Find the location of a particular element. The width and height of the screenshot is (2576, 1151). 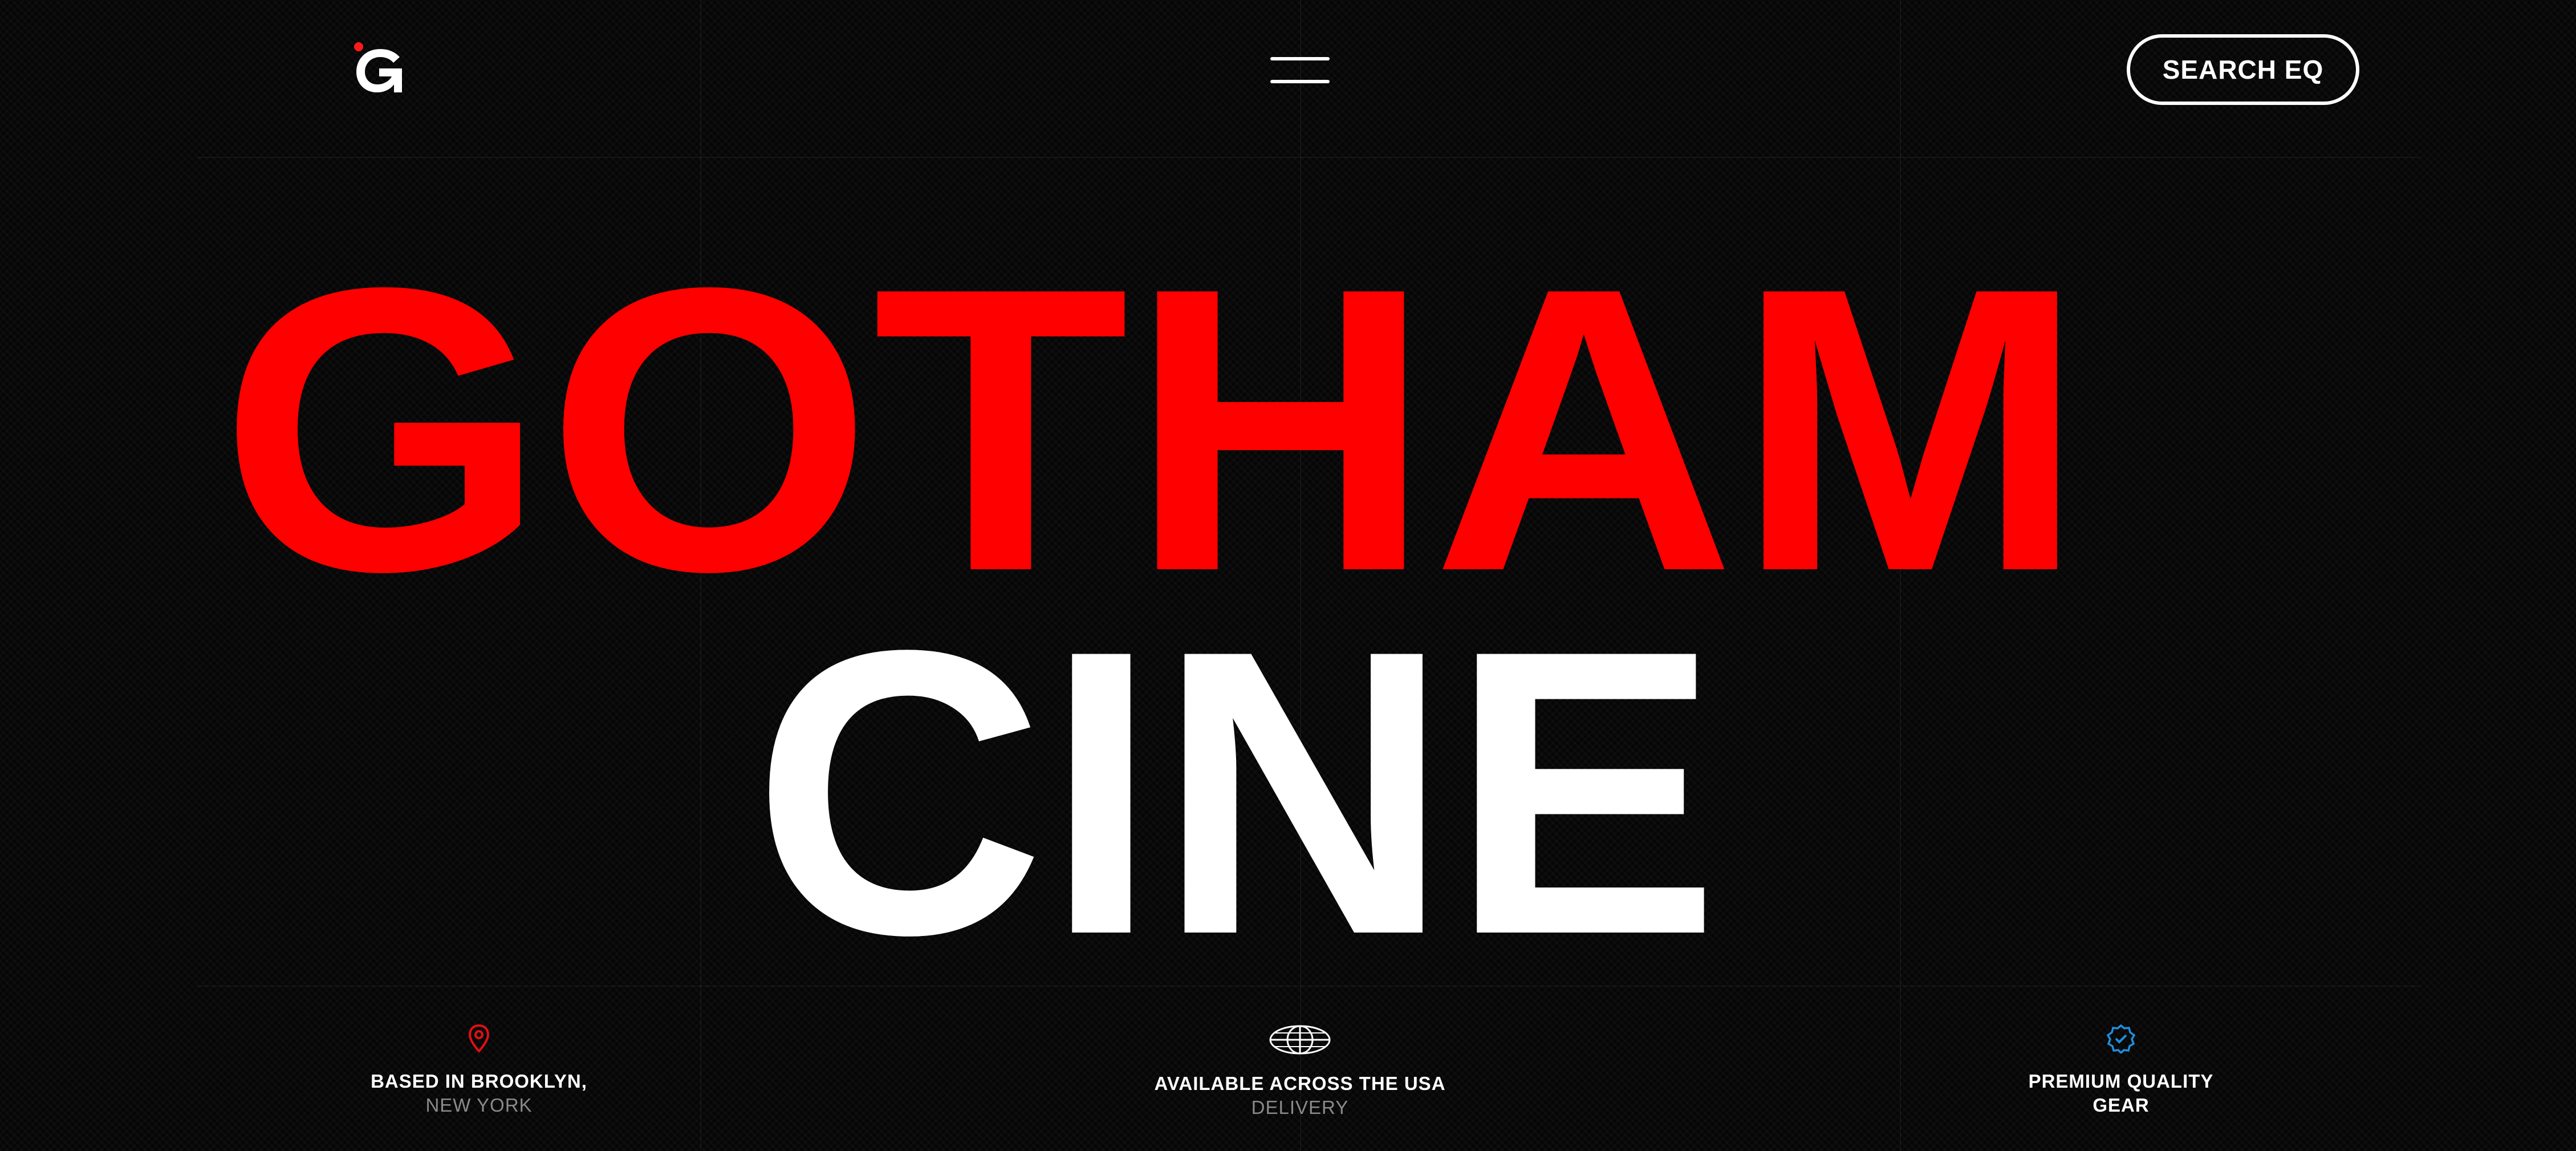

feature-delivery: AVAILABLE ACROSS THE USA DELIVERY is located at coordinates (1300, 1072).